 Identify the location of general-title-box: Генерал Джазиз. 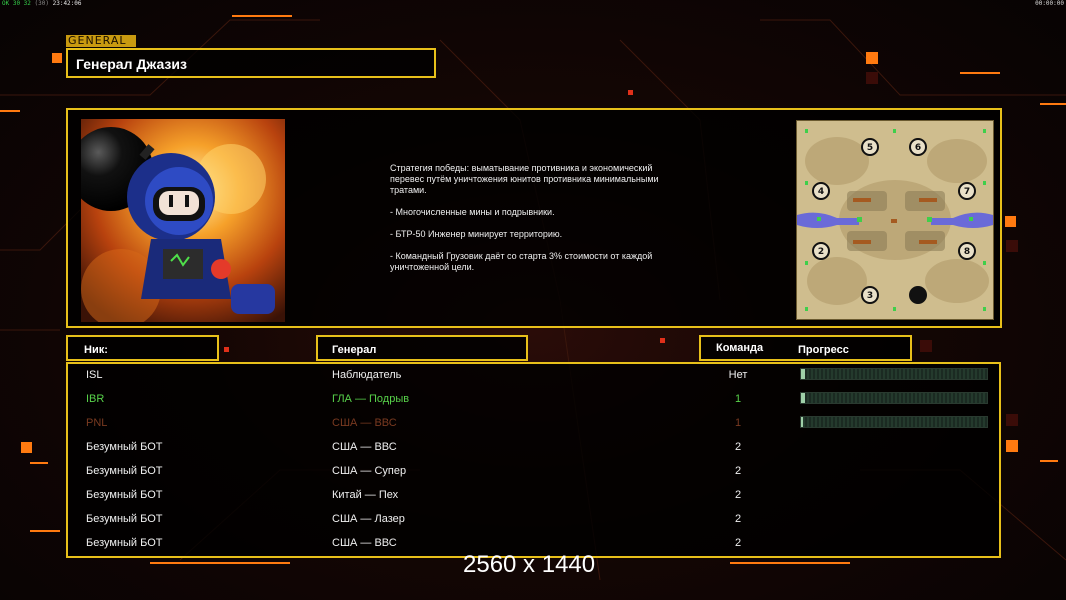
(251, 63).